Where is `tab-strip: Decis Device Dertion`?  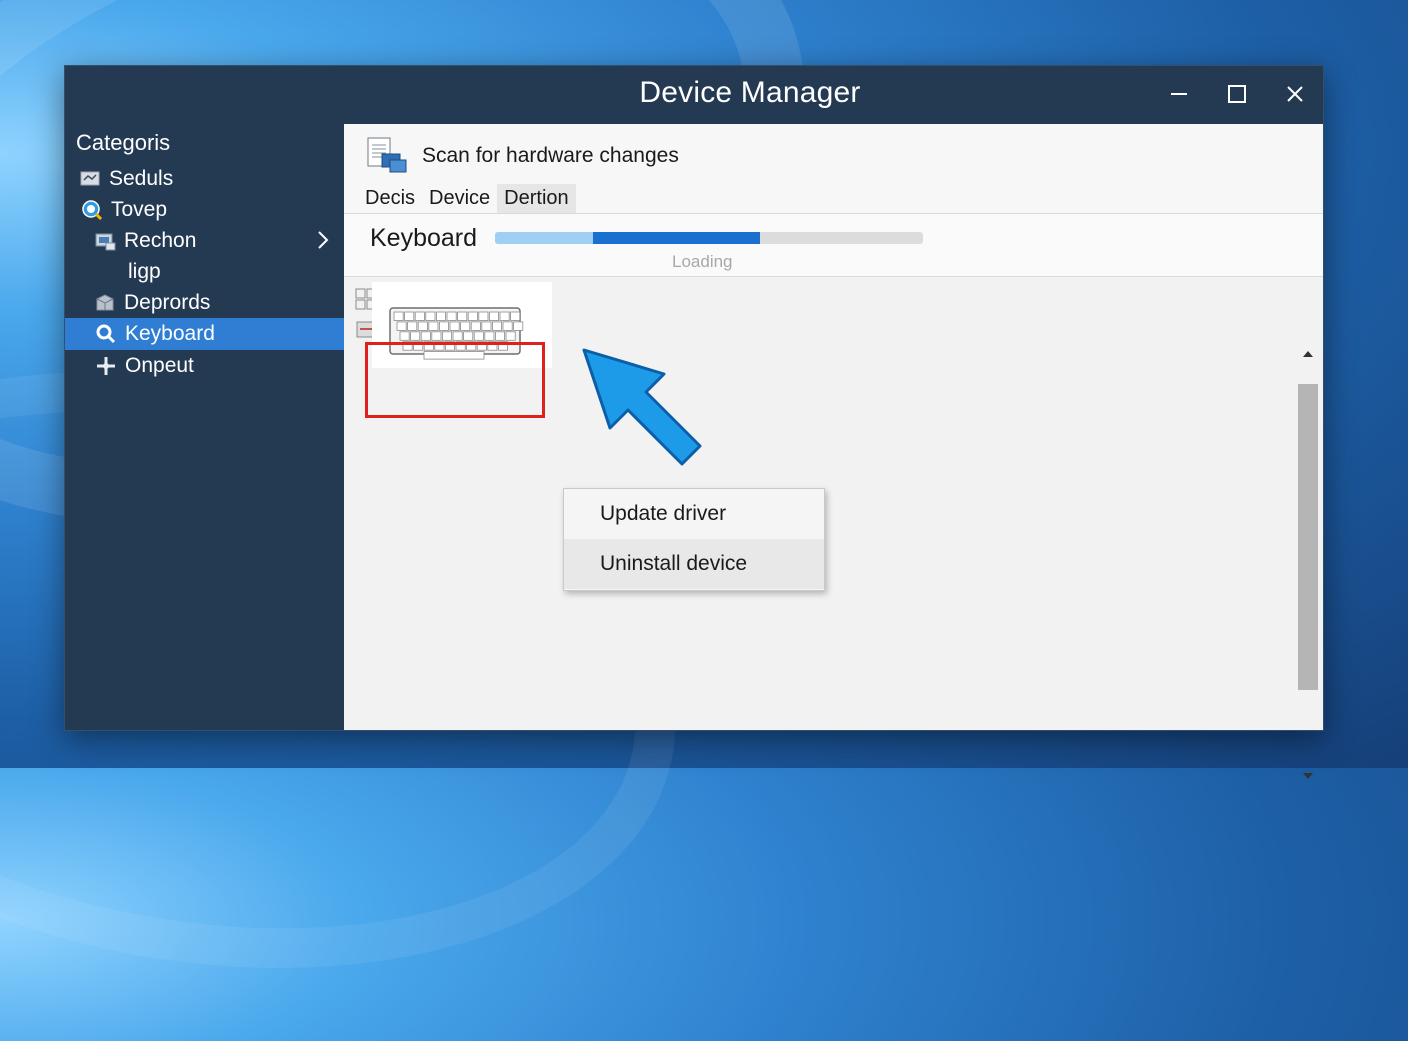
tab-strip: Decis Device Dertion is located at coordinates (467, 199).